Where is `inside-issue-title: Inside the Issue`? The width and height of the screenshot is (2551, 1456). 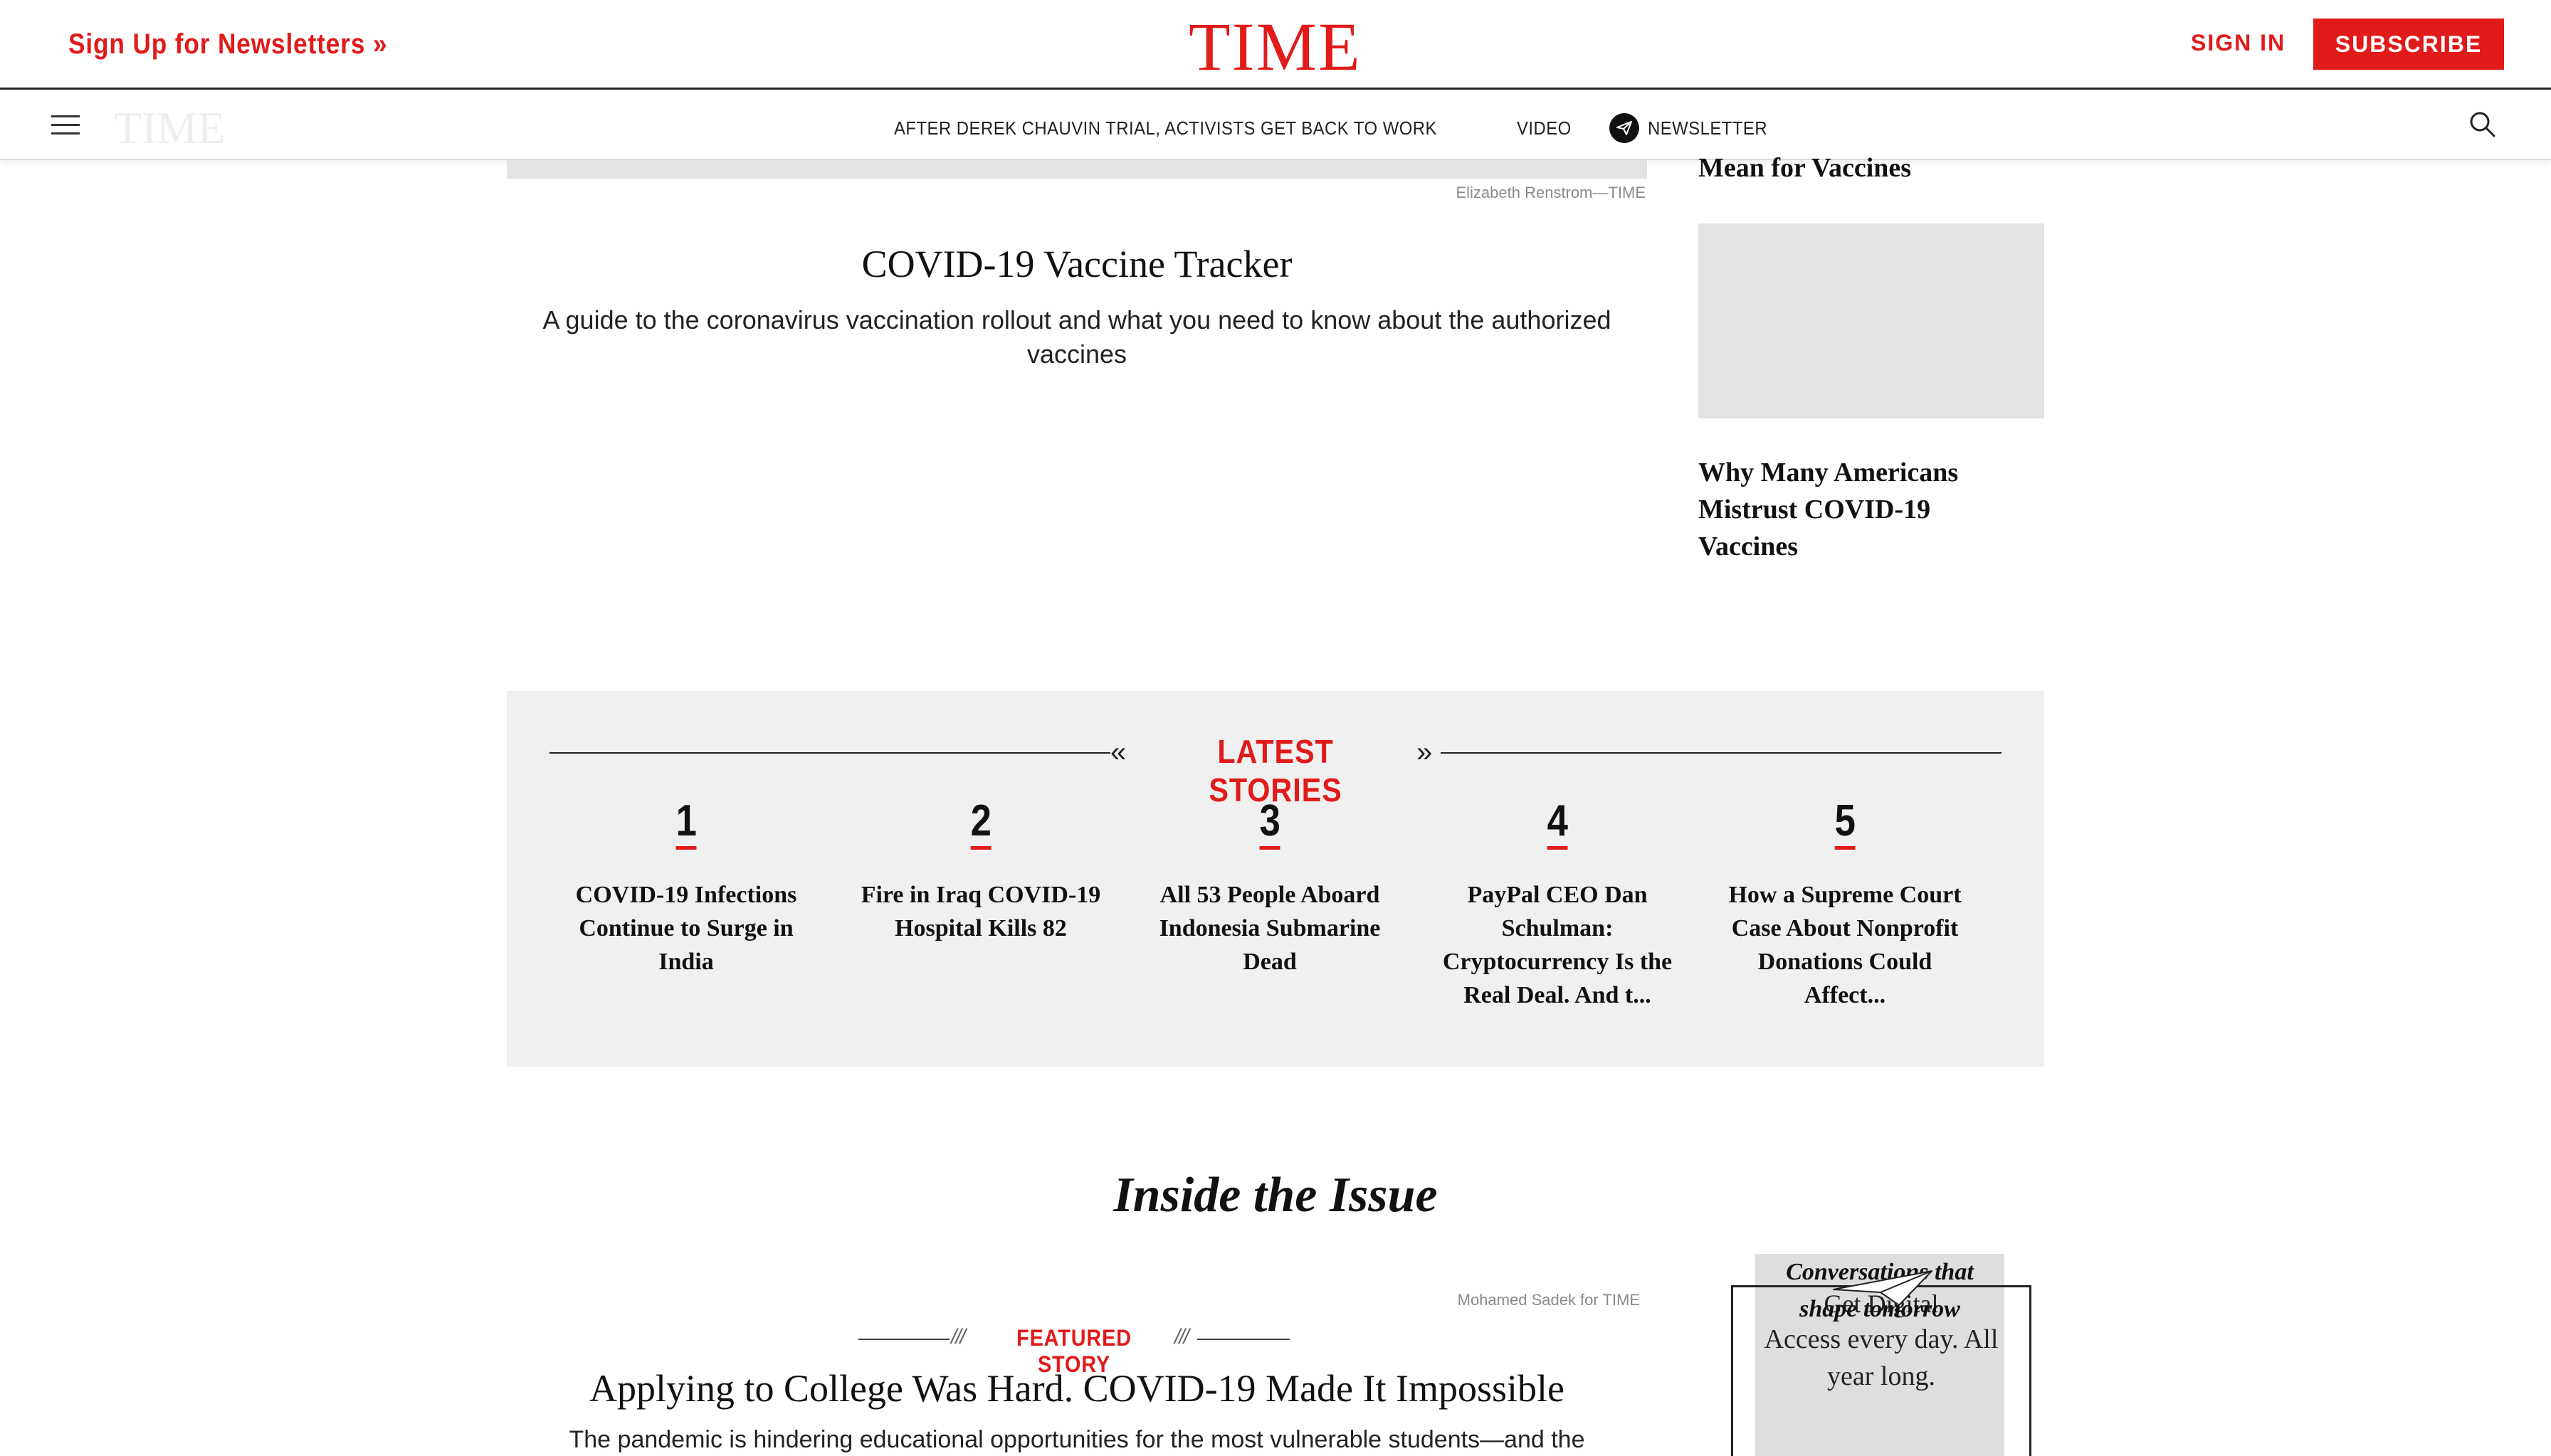
inside-issue-title: Inside the Issue is located at coordinates (1275, 1195).